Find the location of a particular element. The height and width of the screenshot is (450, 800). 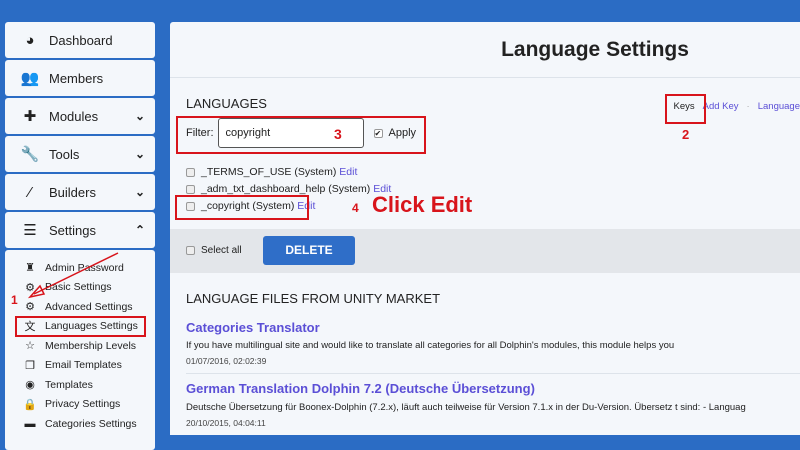

annotation-box-filter is located at coordinates (301, 135).